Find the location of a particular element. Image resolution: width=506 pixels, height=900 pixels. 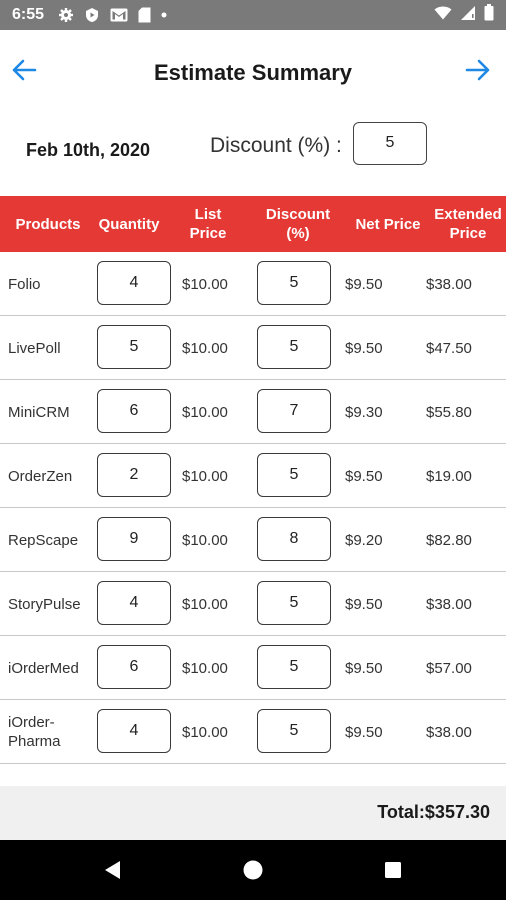

extended-price: $47.50 is located at coordinates (449, 348).